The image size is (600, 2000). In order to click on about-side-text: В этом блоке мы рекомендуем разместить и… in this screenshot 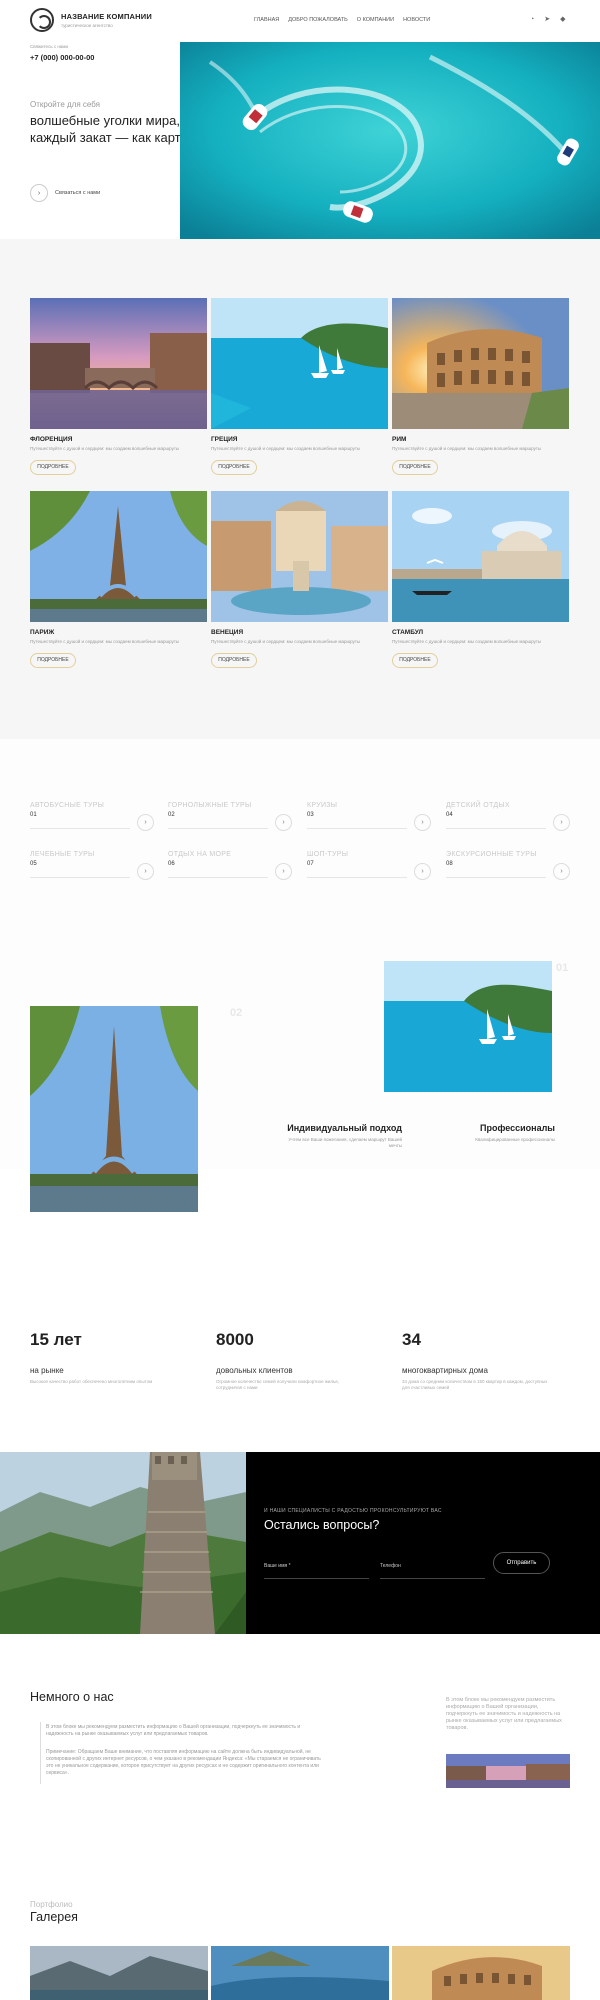, I will do `click(504, 1714)`.